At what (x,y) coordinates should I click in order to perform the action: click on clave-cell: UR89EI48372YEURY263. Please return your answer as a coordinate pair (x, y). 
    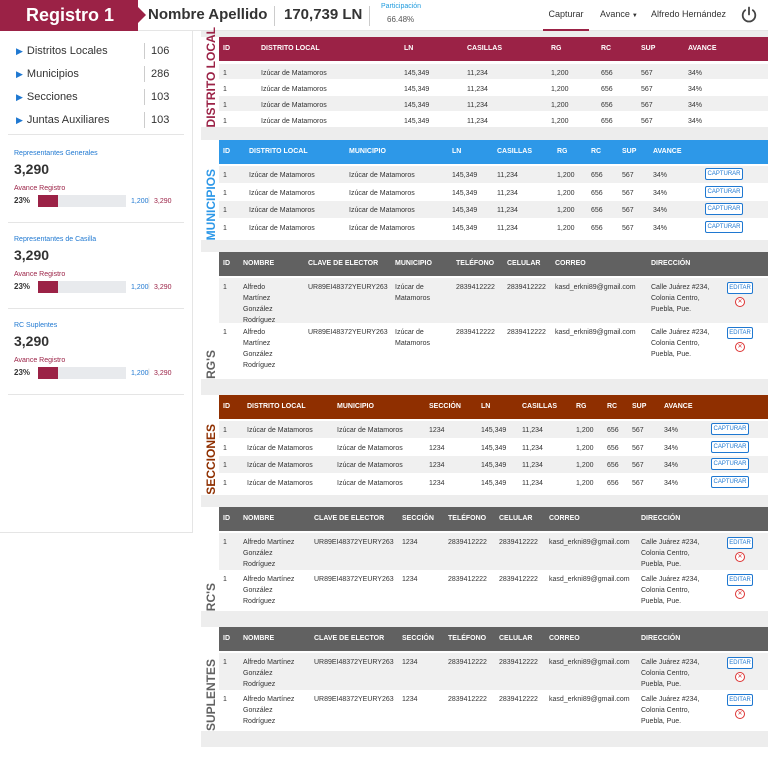
    Looking at the image, I should click on (348, 332).